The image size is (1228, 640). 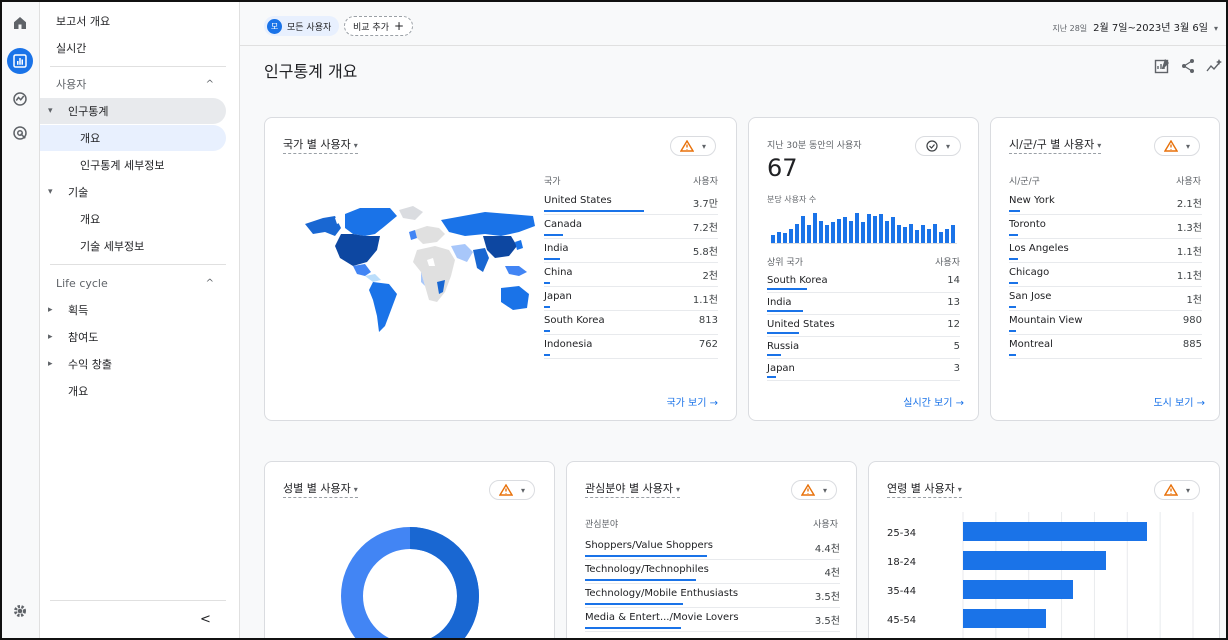 I want to click on table-row: San Jose 1천, so click(x=1105, y=299).